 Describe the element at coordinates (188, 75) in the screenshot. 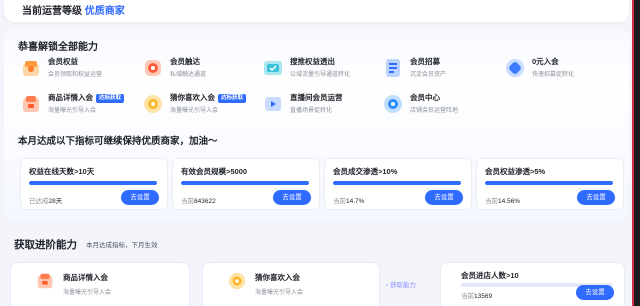

I see `ability-desc: 私域触达通道` at that location.